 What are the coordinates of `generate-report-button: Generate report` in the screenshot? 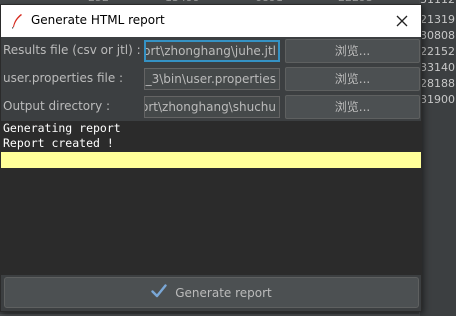 It's located at (211, 292).